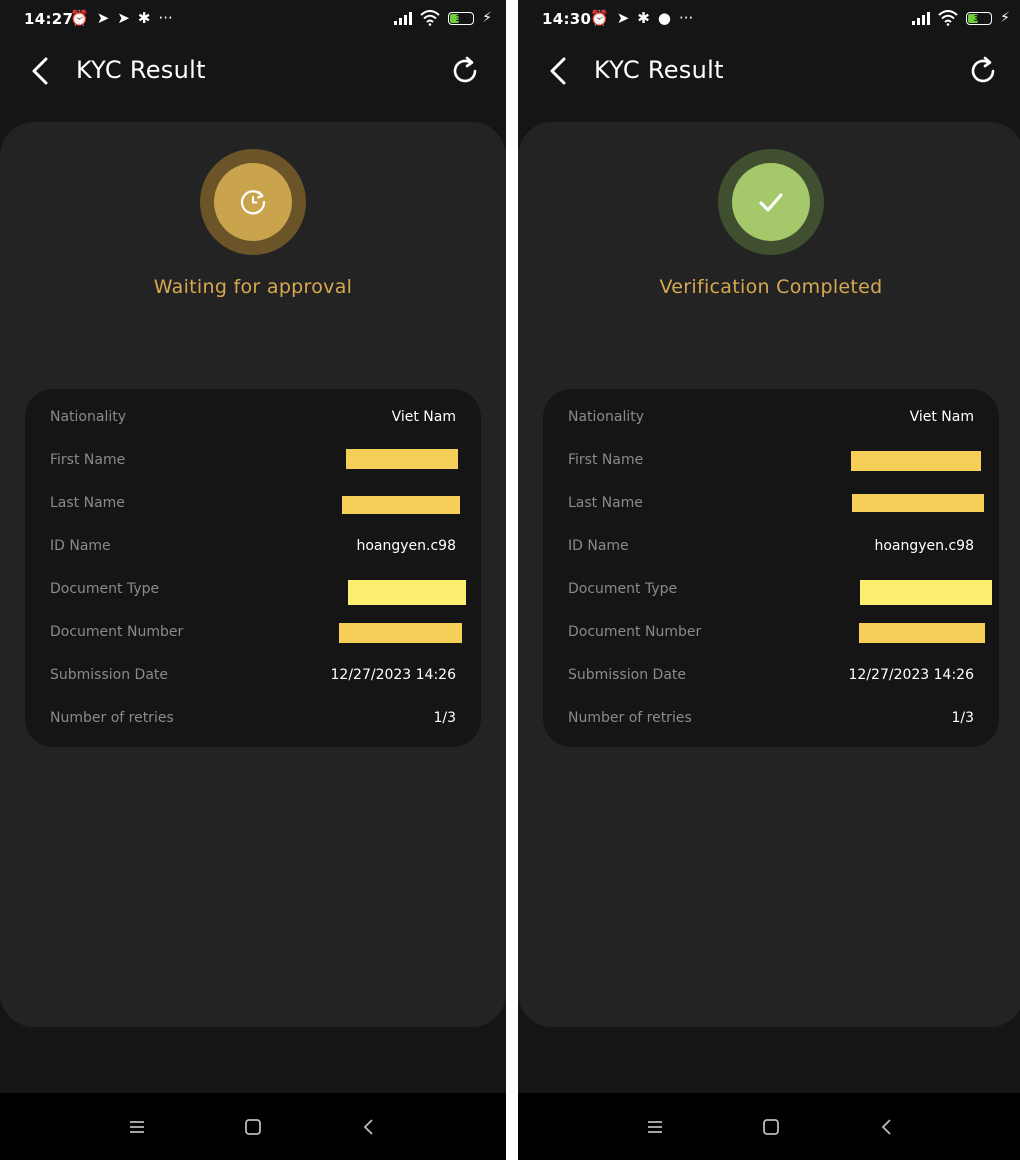 The height and width of the screenshot is (1160, 1020). What do you see at coordinates (80, 546) in the screenshot?
I see `detail-label: ID Name` at bounding box center [80, 546].